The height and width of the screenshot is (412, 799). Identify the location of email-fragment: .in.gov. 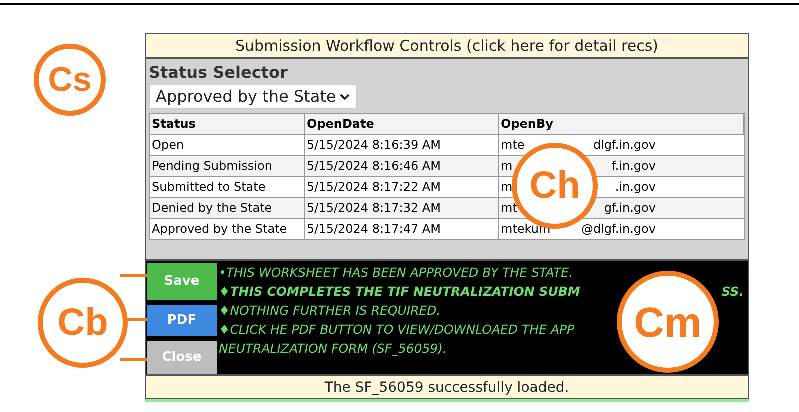
(635, 187).